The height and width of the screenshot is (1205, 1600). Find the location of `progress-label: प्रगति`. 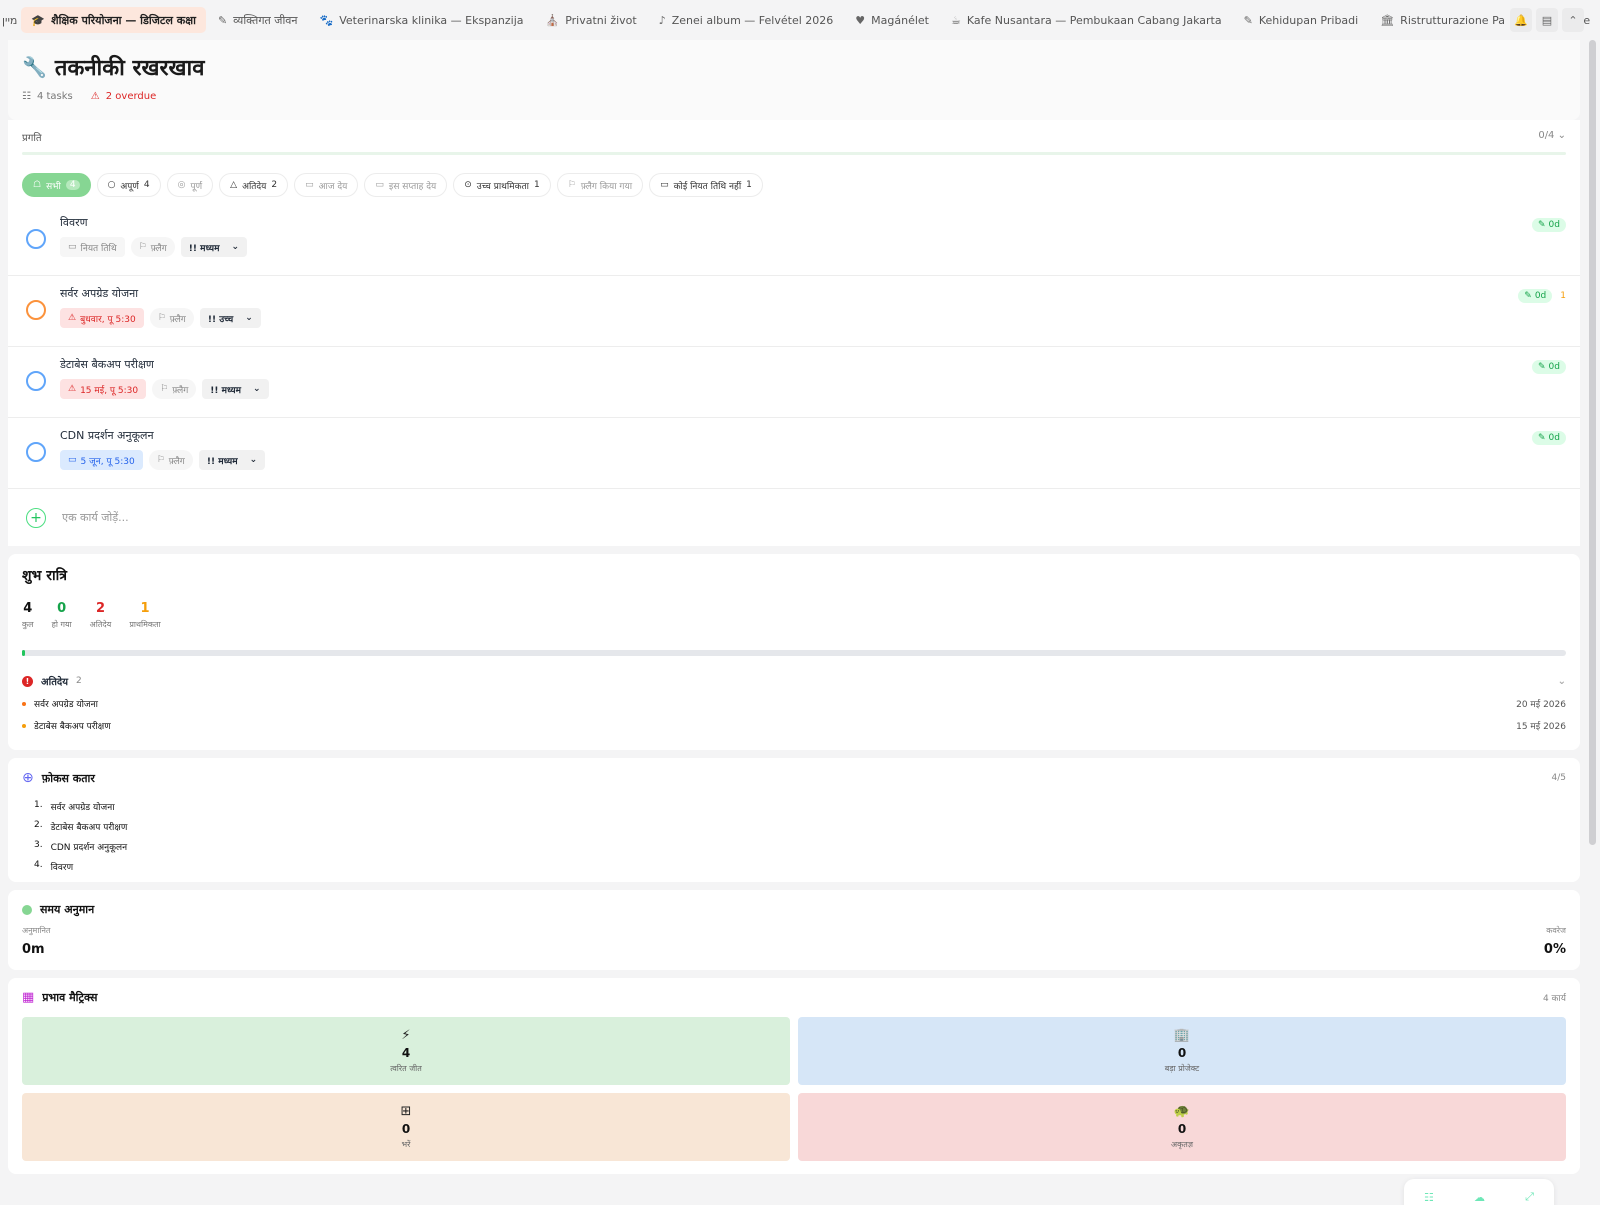

progress-label: प्रगति is located at coordinates (32, 138).